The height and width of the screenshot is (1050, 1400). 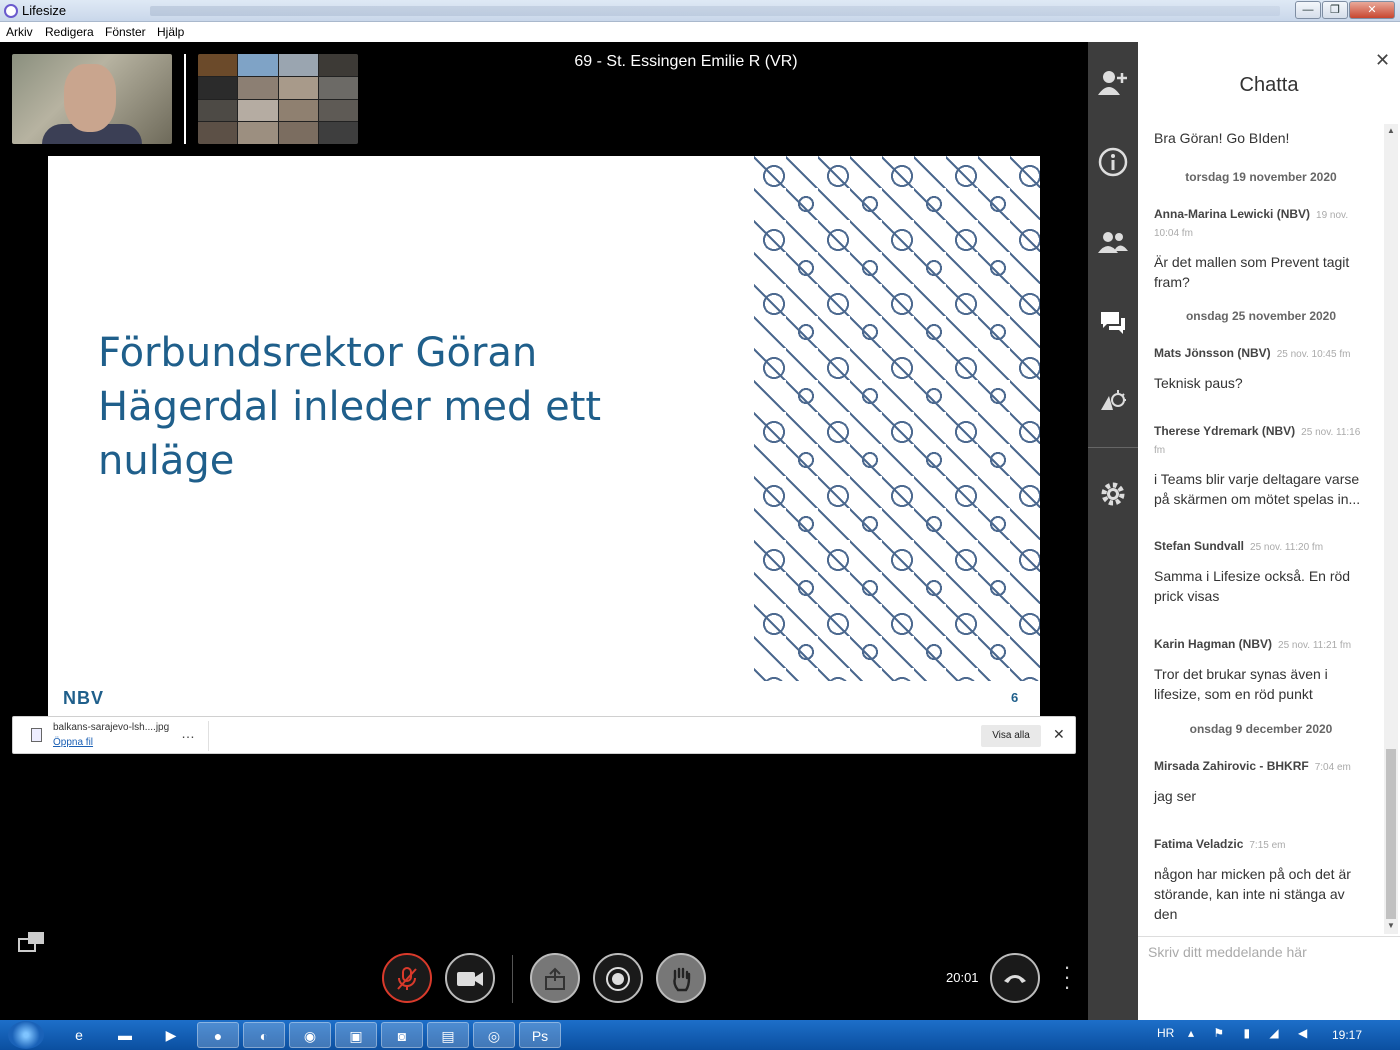 I want to click on ie-icon: e, so click(x=79, y=1035).